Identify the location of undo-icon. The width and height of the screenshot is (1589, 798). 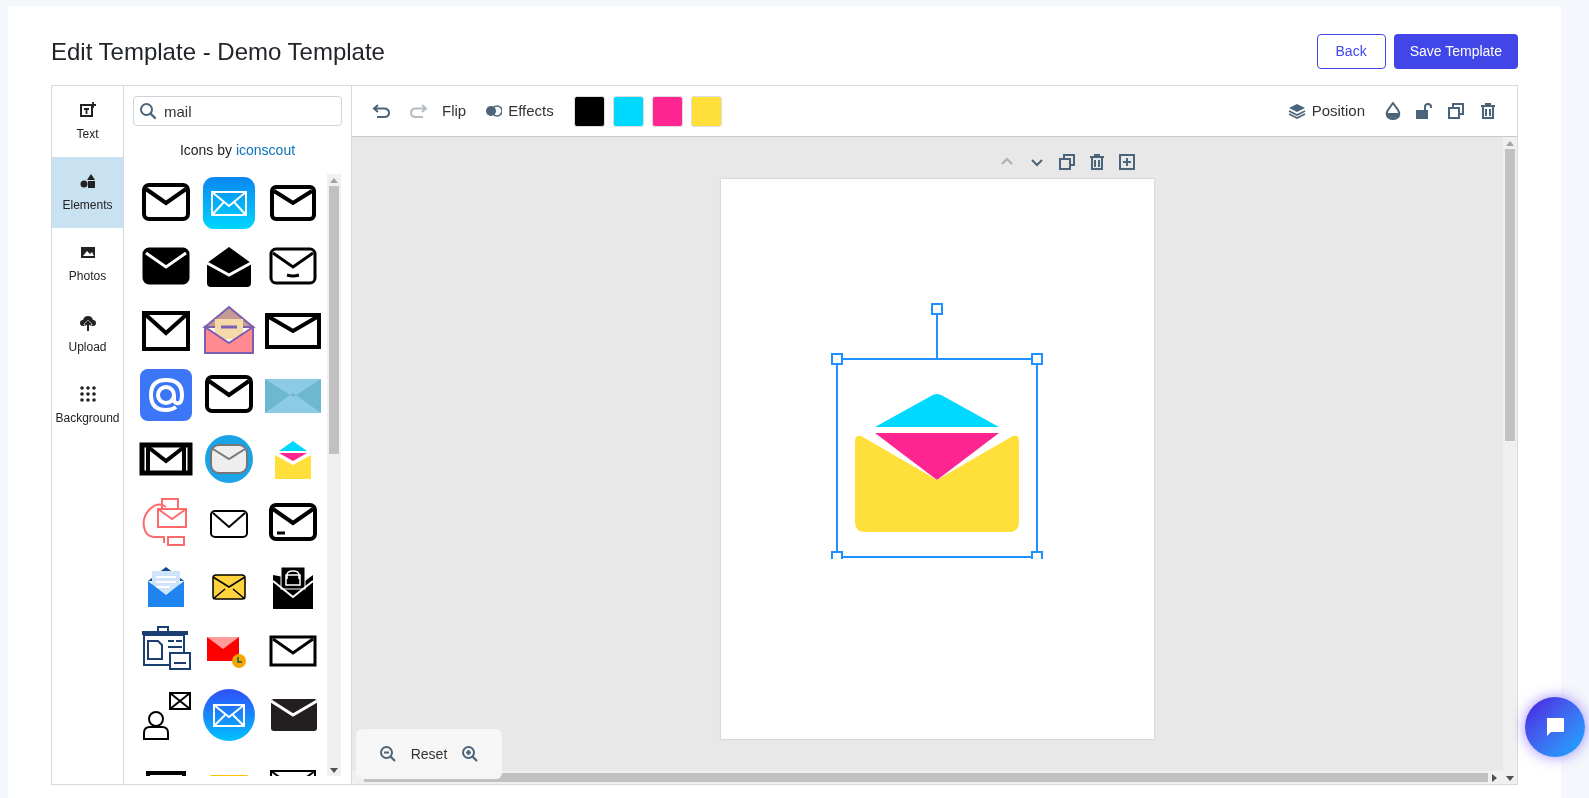
(382, 111).